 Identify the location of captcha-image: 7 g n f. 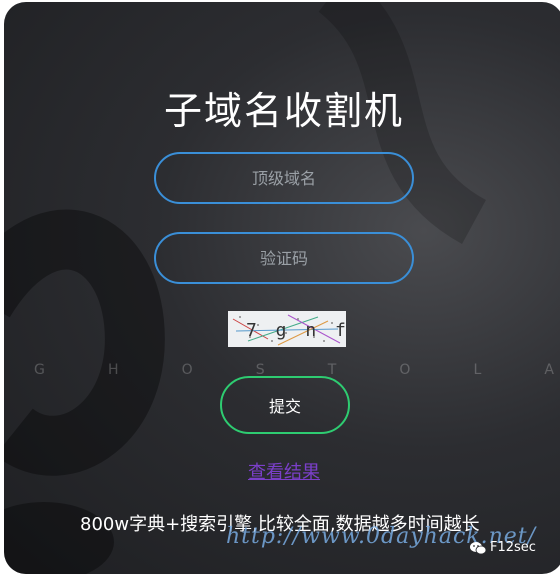
(287, 329).